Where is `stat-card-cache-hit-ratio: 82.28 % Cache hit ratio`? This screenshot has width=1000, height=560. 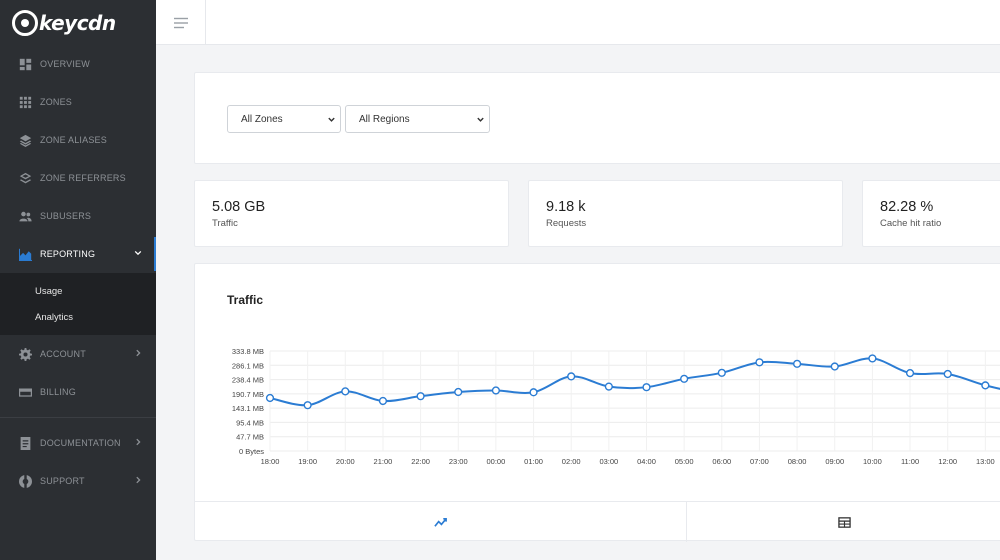
stat-card-cache-hit-ratio: 82.28 % Cache hit ratio is located at coordinates (931, 213).